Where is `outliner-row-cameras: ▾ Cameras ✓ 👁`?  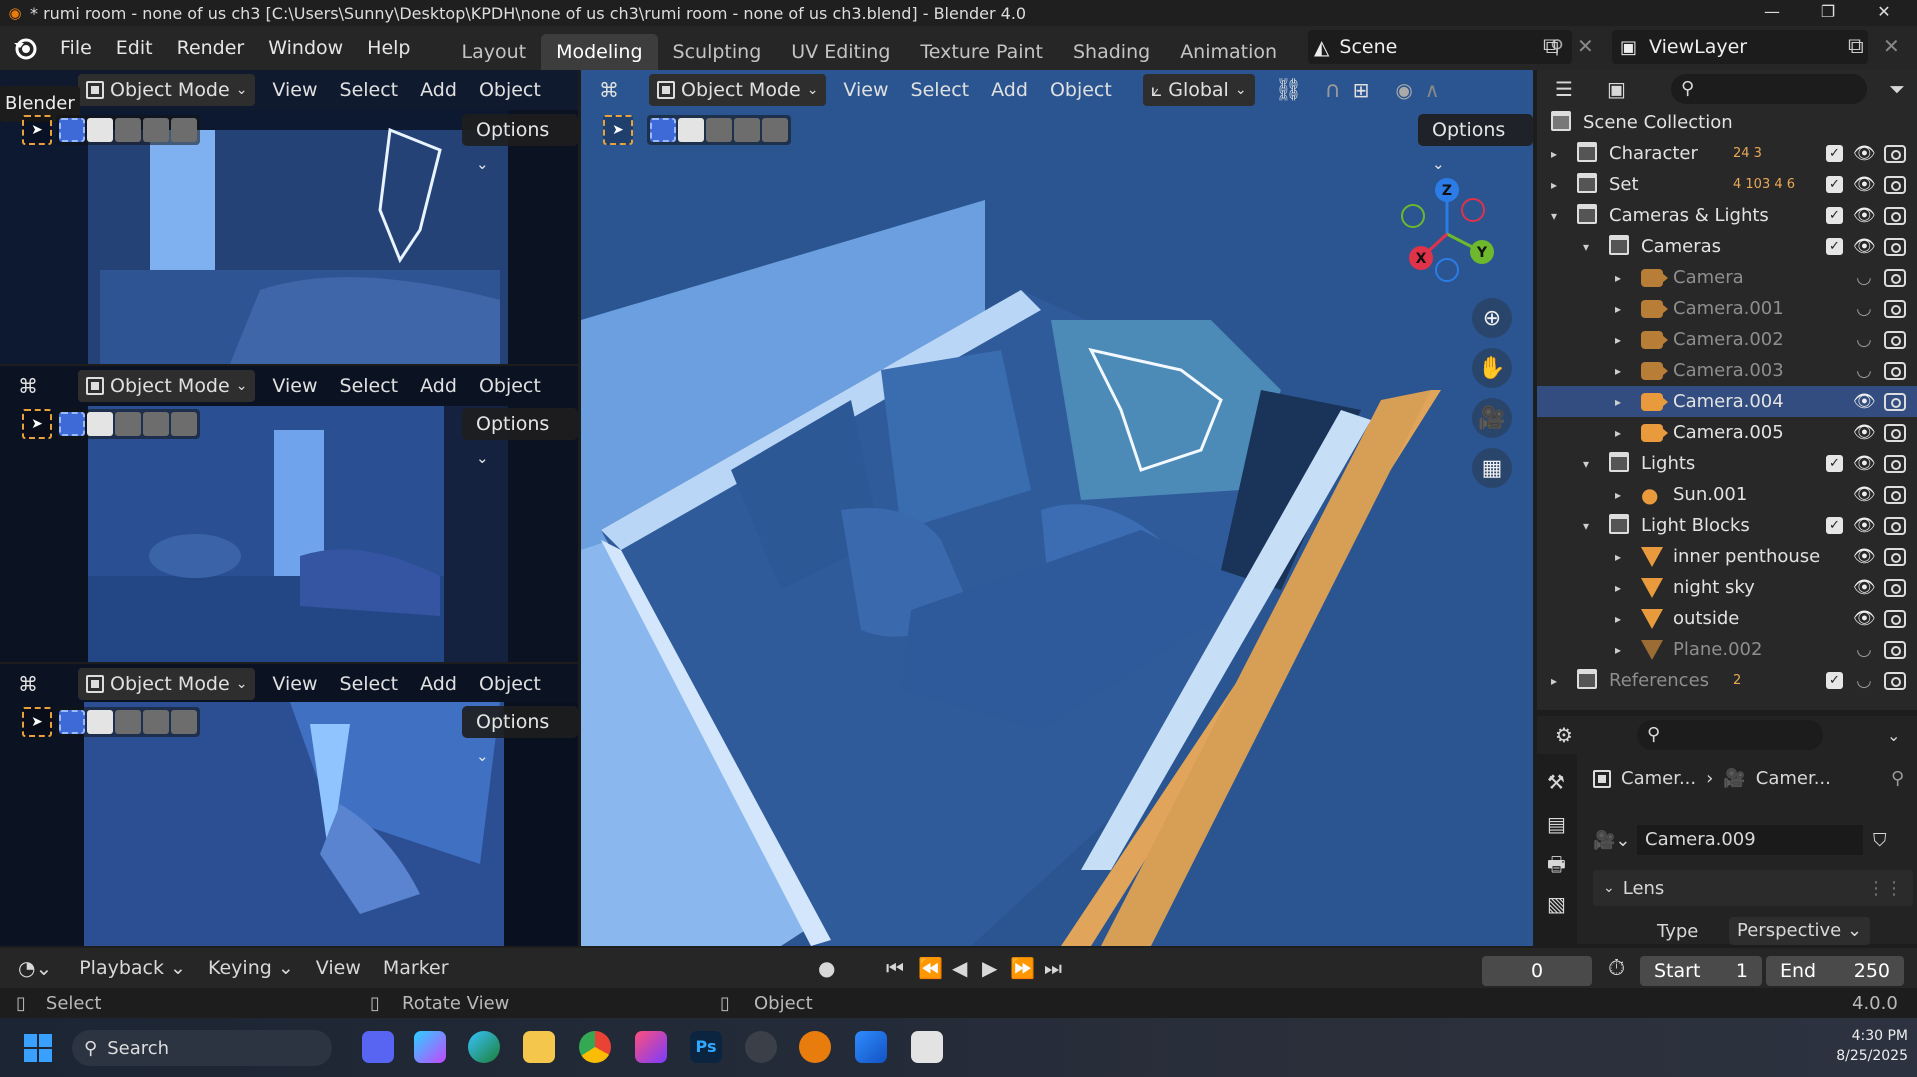
outliner-row-cameras: ▾ Cameras ✓ 👁 is located at coordinates (1727, 246).